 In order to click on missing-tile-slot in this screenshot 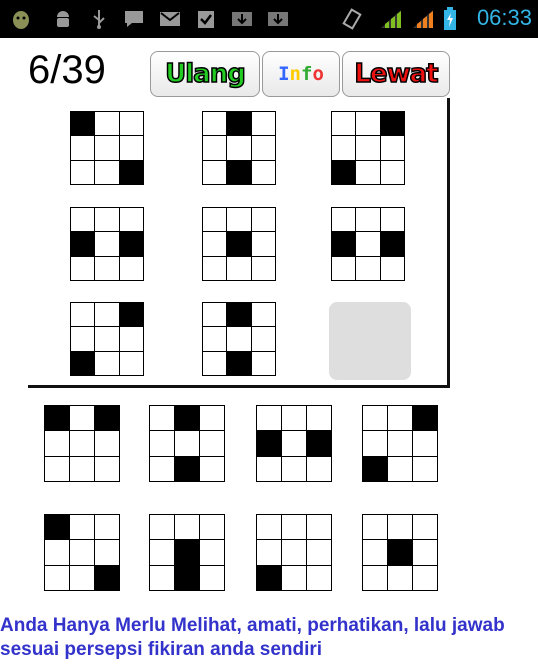, I will do `click(370, 341)`.